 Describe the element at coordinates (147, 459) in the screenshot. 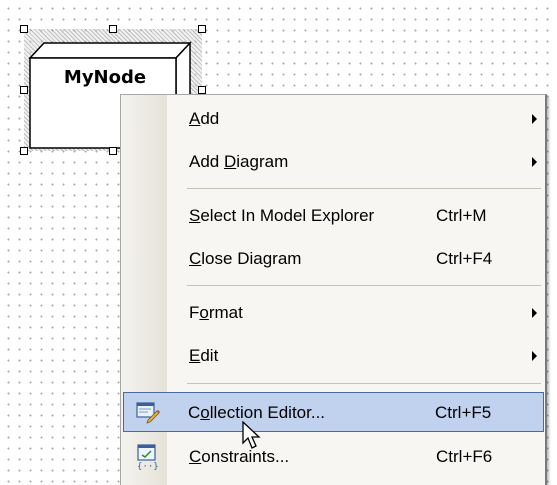

I see `constraints-icon: {··}` at that location.